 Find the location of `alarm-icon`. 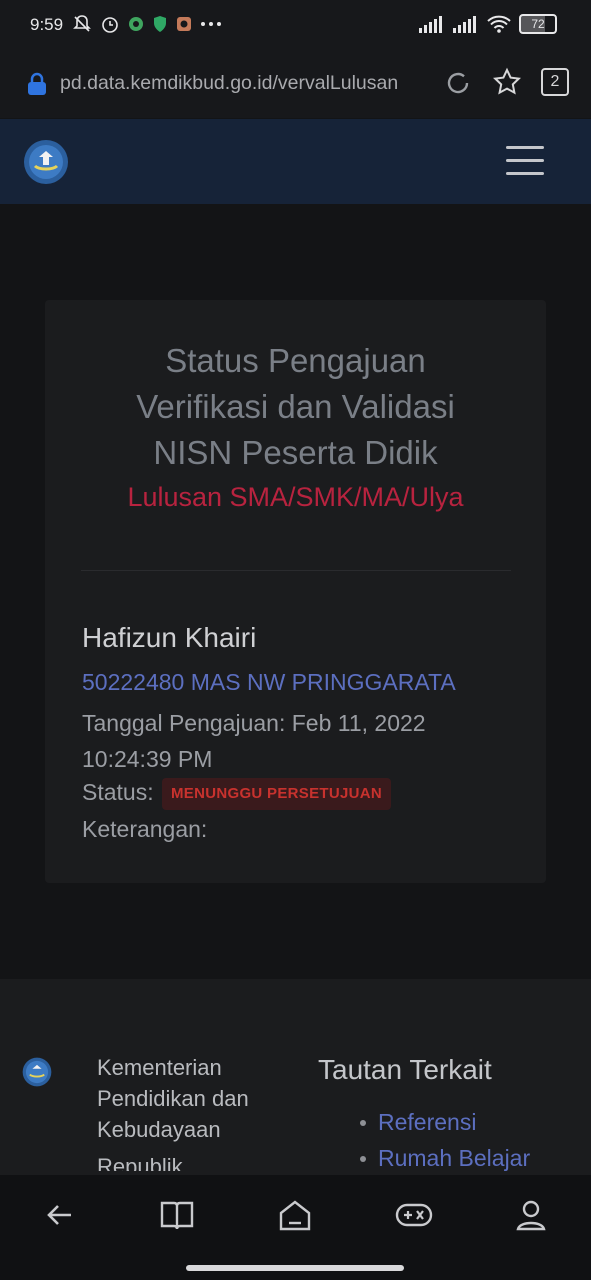

alarm-icon is located at coordinates (110, 25).